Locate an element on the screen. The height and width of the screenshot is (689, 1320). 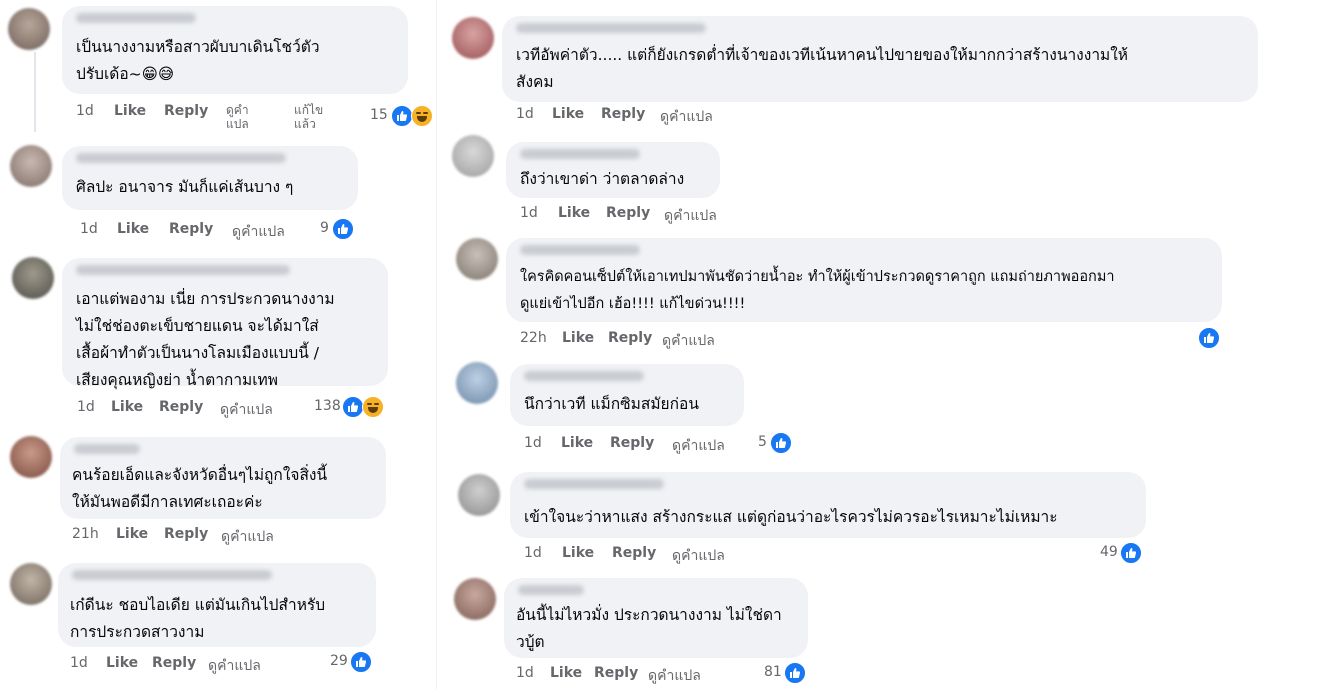
reaction-count: 138 is located at coordinates (327, 406).